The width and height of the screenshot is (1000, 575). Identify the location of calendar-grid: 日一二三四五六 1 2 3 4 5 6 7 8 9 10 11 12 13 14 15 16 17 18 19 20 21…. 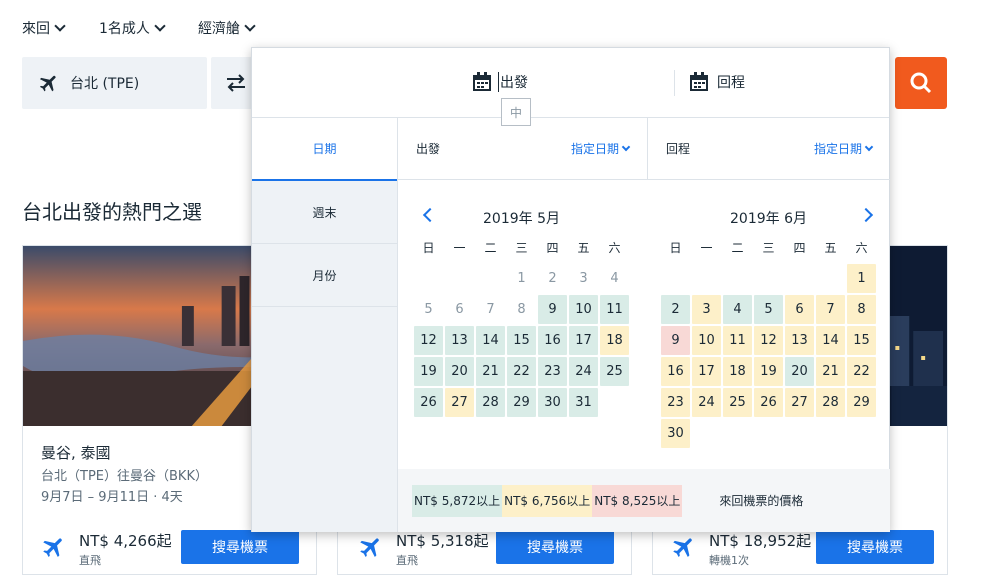
(768, 340).